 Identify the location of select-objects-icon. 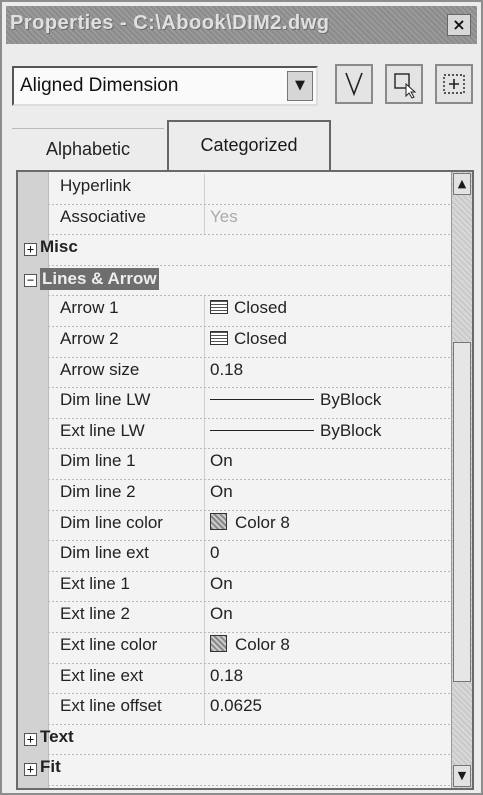
(405, 86).